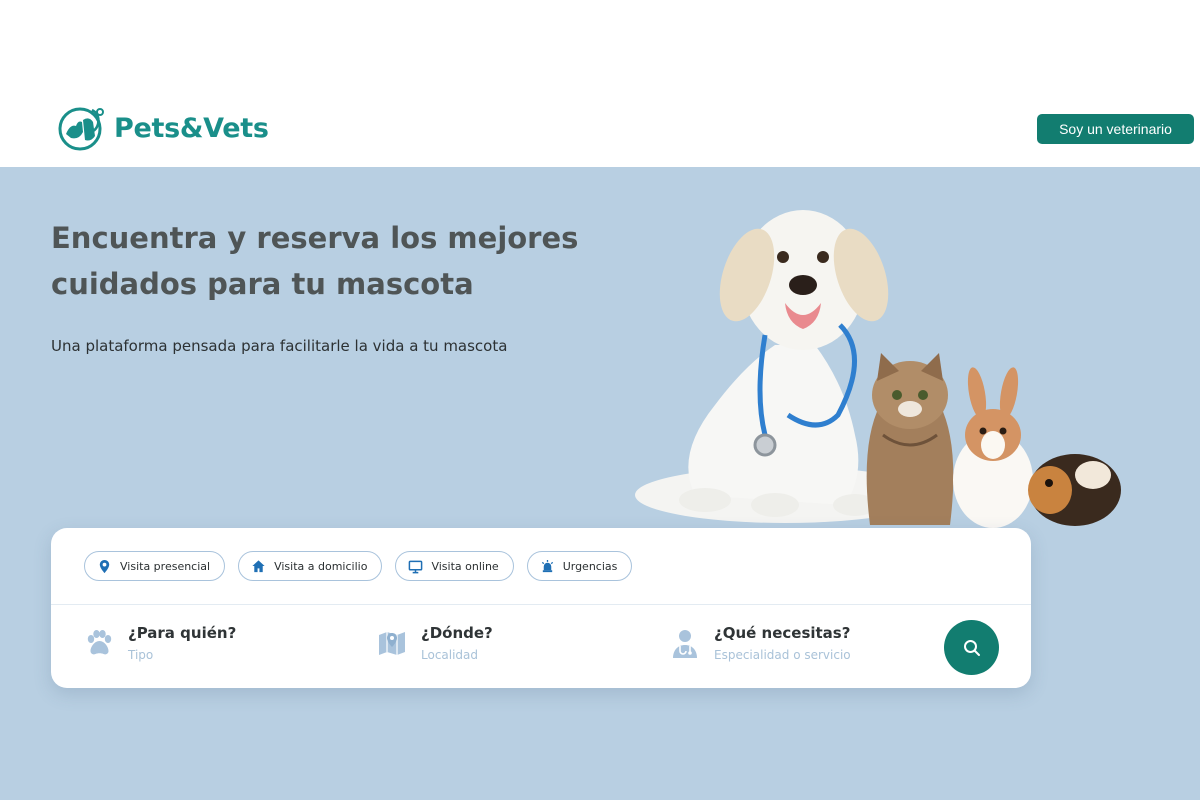 The width and height of the screenshot is (1200, 800). What do you see at coordinates (541, 604) in the screenshot?
I see `search-divider` at bounding box center [541, 604].